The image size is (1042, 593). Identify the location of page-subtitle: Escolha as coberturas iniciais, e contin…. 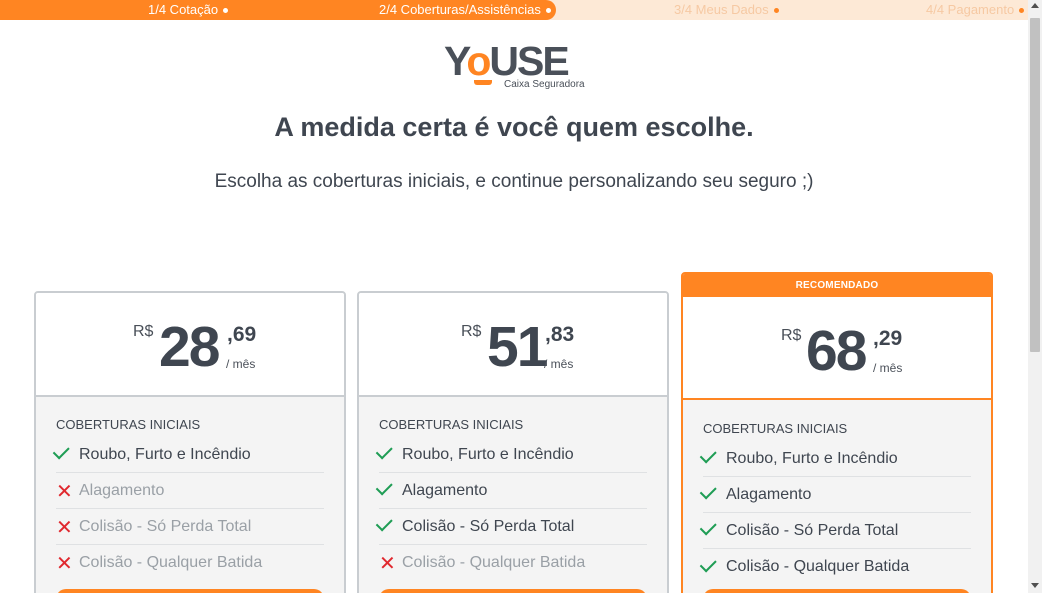
(514, 181).